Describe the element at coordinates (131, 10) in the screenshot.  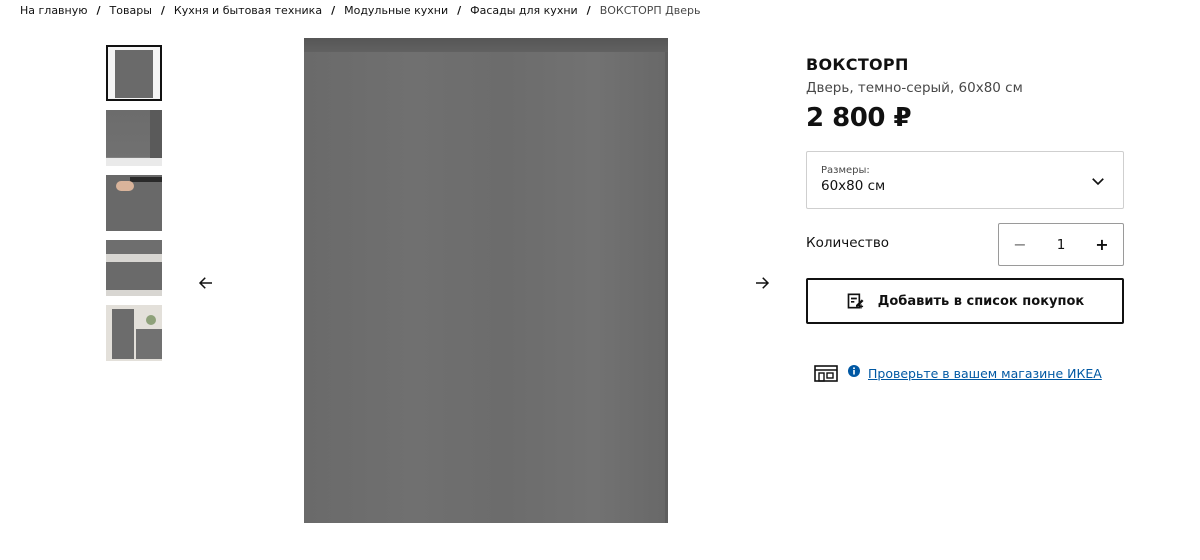
I see `breadcrumb-products: Товары` at that location.